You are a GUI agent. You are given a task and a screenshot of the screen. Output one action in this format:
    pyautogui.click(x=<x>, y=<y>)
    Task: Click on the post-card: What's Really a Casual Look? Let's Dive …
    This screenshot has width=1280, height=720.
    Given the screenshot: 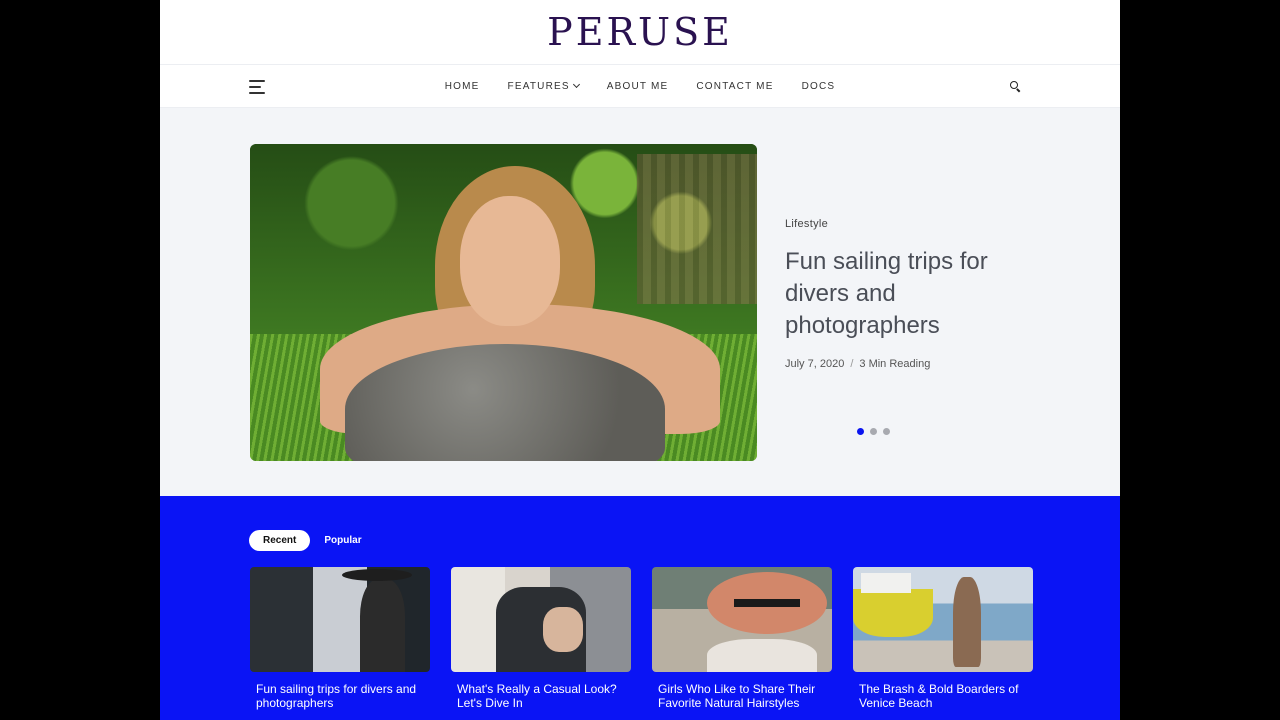 What is the action you would take?
    pyautogui.click(x=541, y=638)
    